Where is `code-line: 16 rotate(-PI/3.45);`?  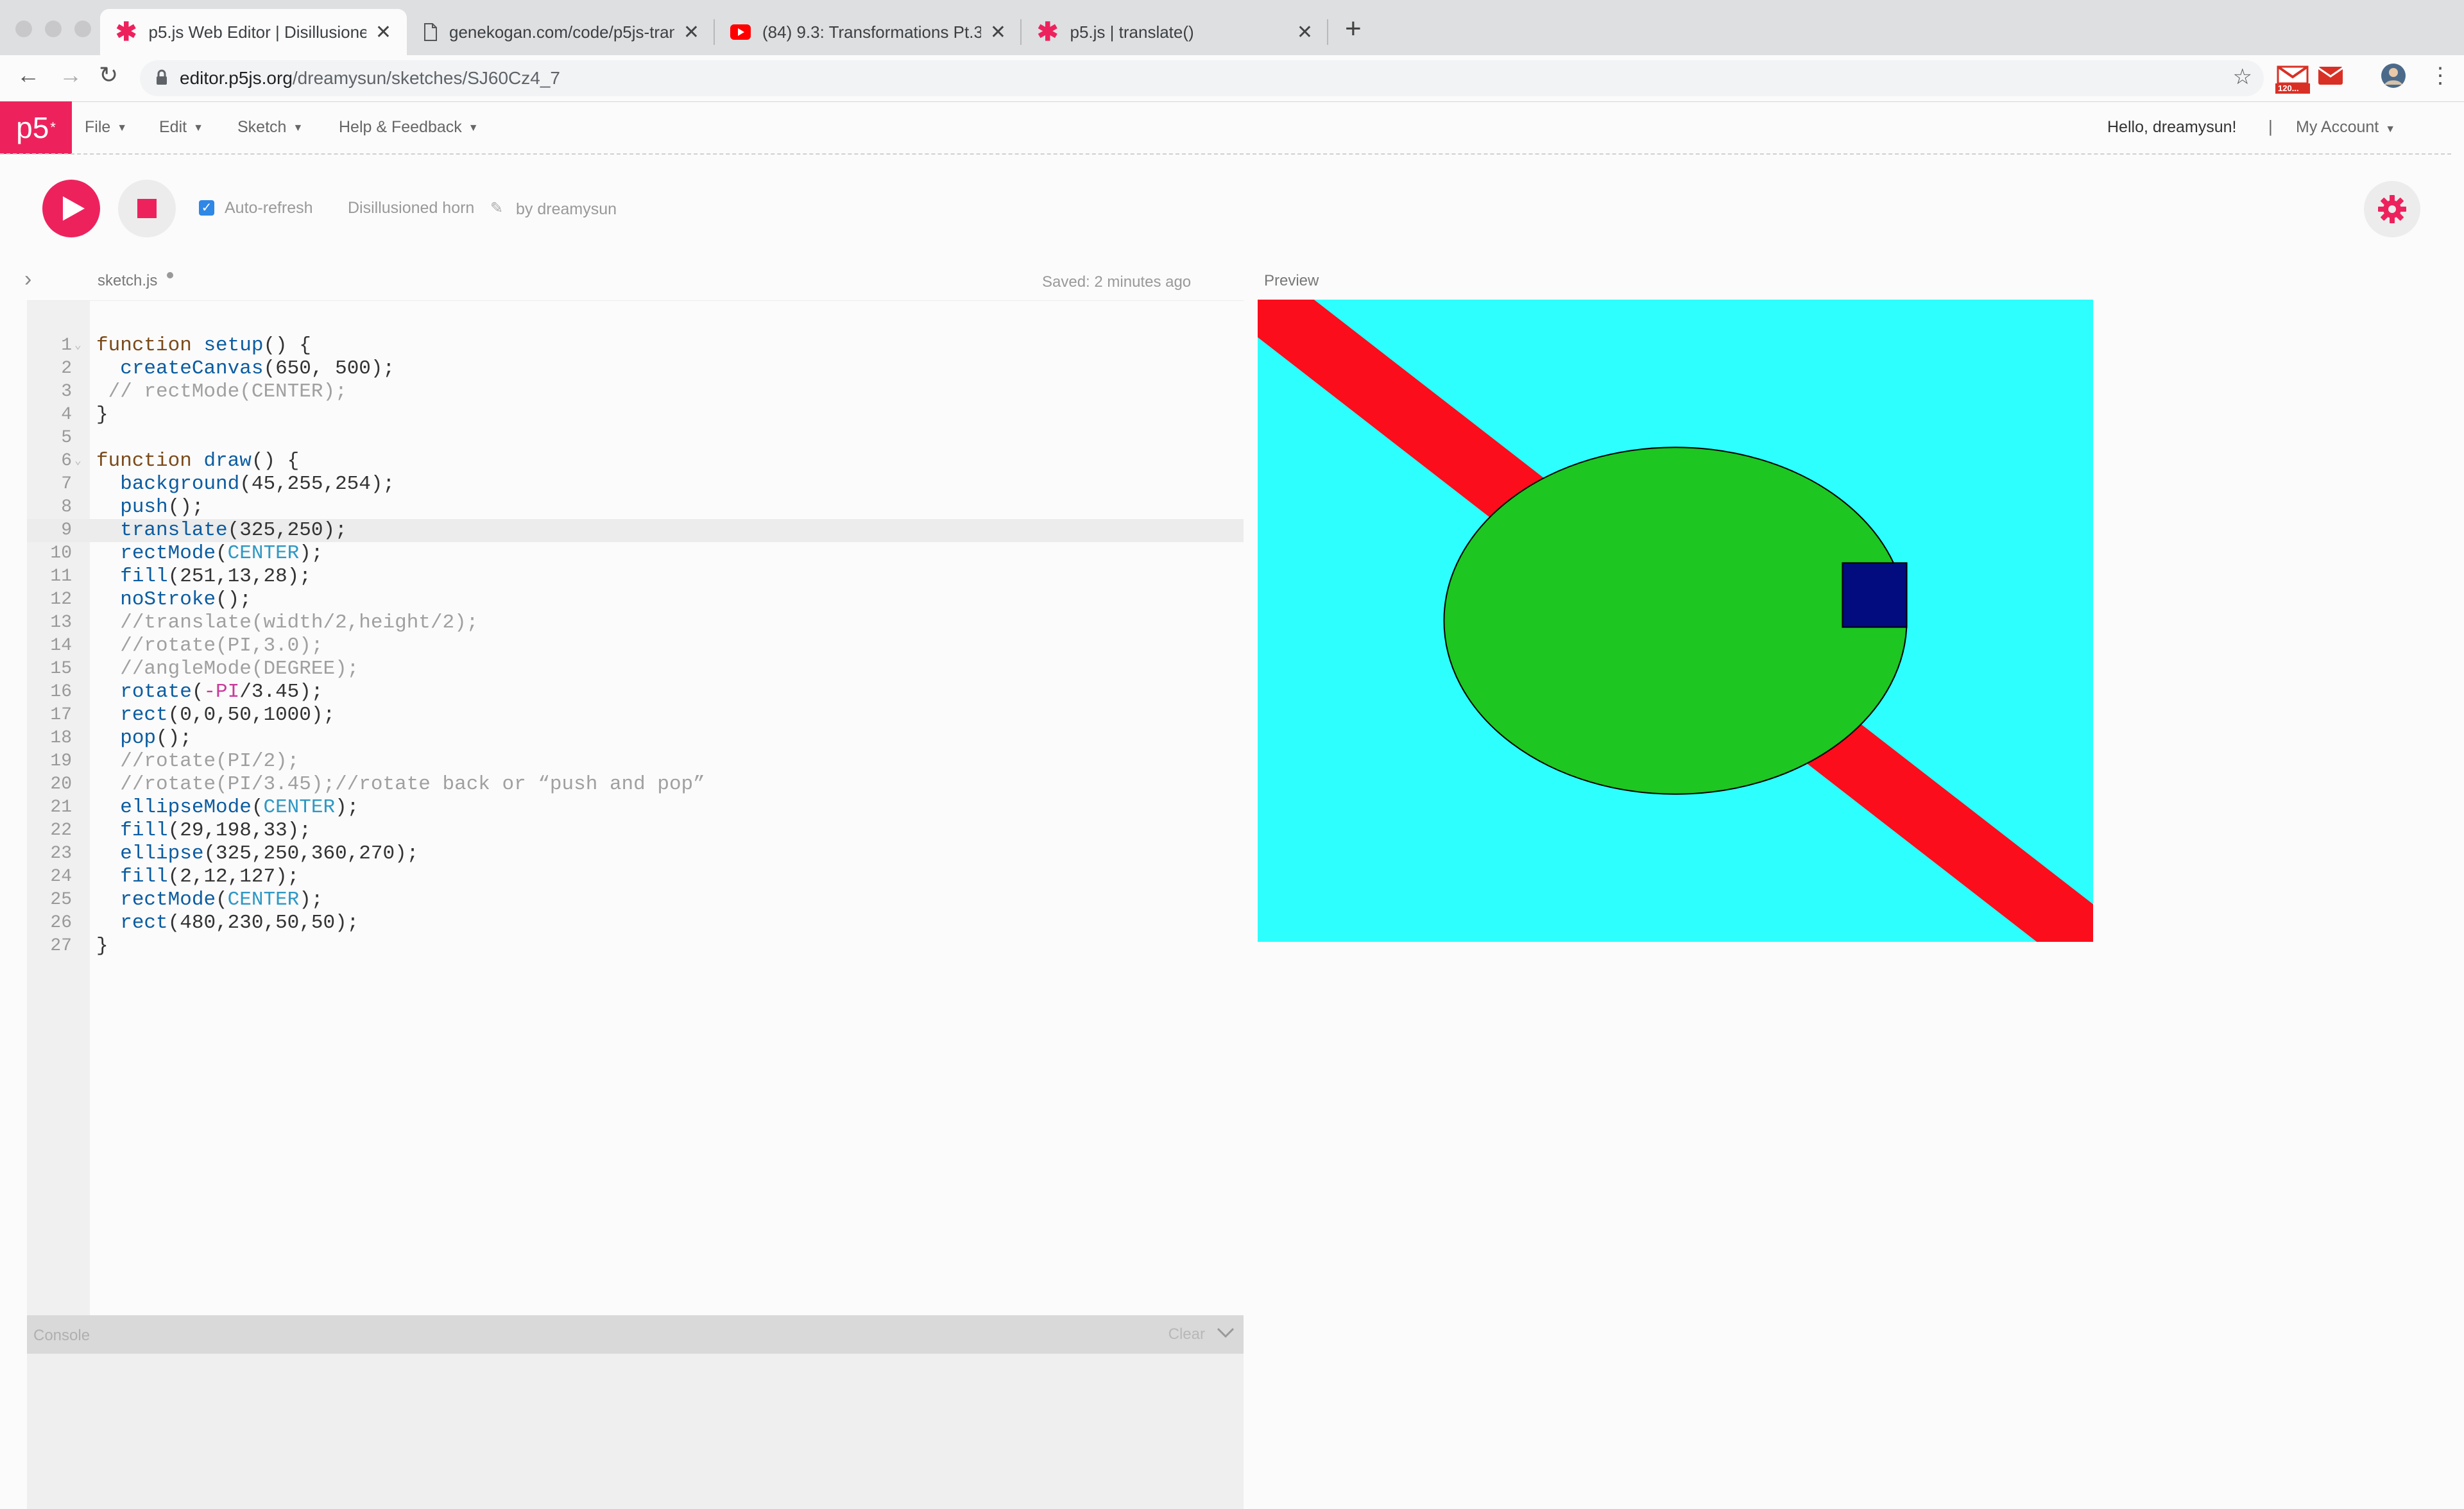 code-line: 16 rotate(-PI/3.45); is located at coordinates (636, 692).